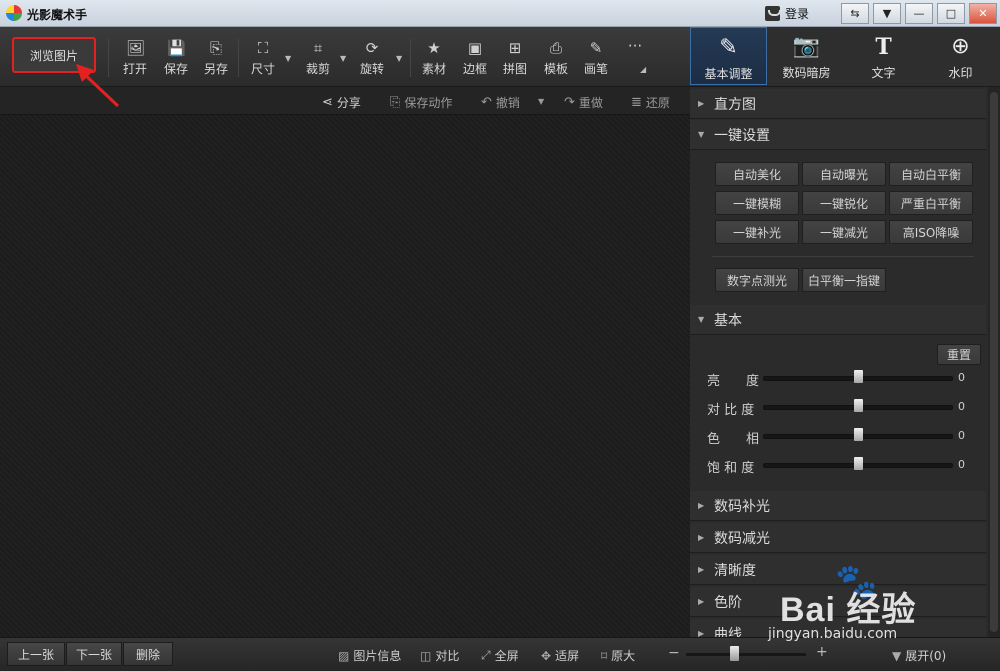  I want to click on auto-white-balance-button: 自动白平衡, so click(931, 174).